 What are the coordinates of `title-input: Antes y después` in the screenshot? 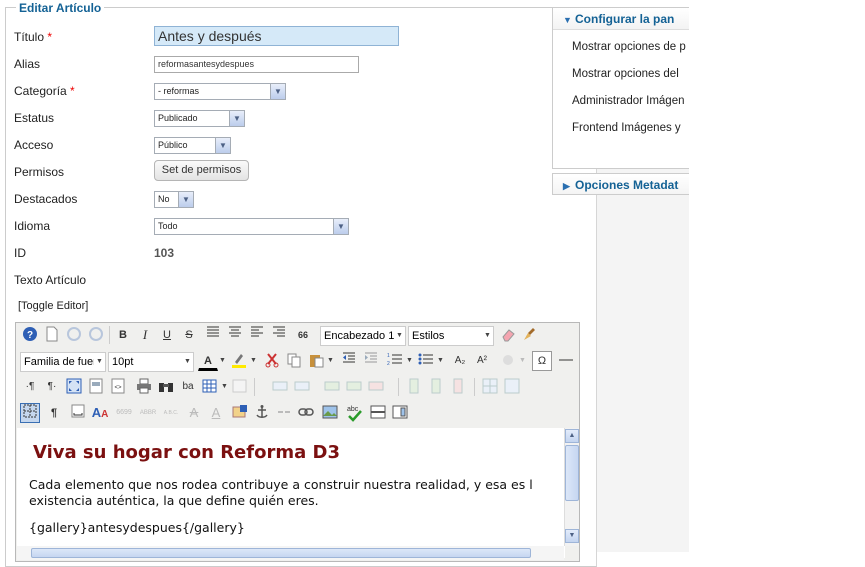 It's located at (276, 36).